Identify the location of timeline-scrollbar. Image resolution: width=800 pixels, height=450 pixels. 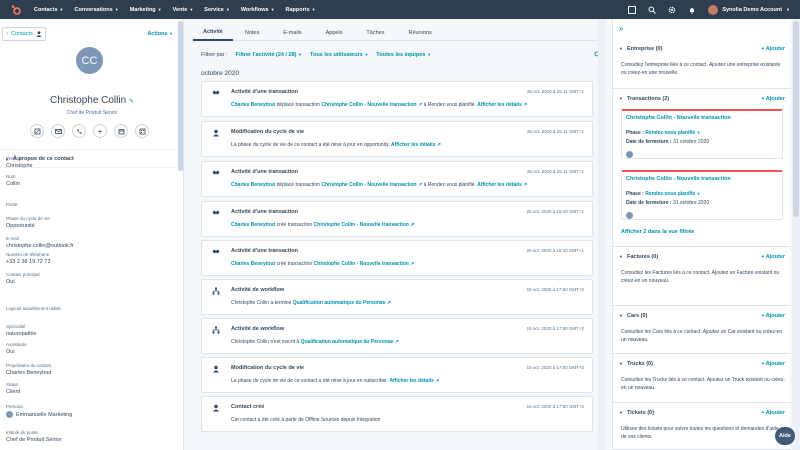
(601, 234).